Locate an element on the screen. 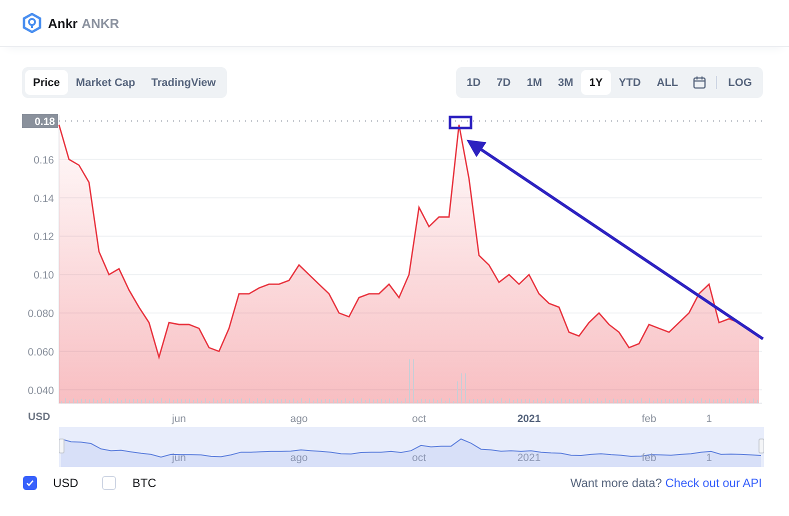  coin-name: Ankr is located at coordinates (63, 23).